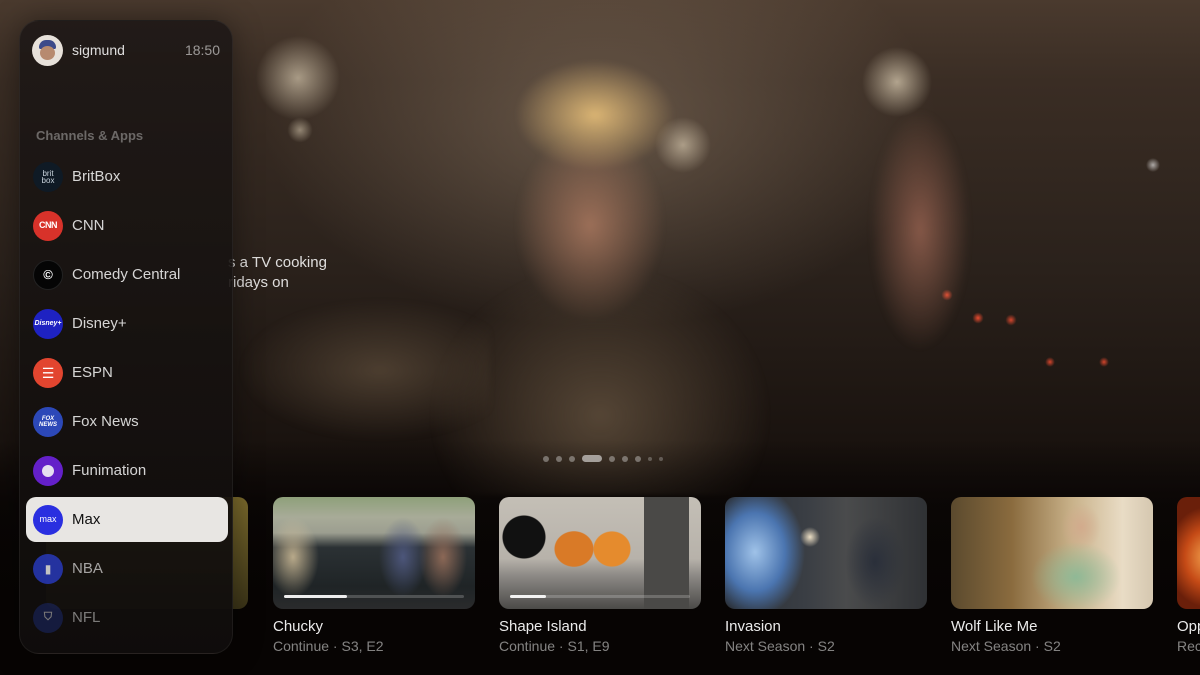  What do you see at coordinates (127, 617) in the screenshot?
I see `sidebar-item-nfl: ⛉ NFL` at bounding box center [127, 617].